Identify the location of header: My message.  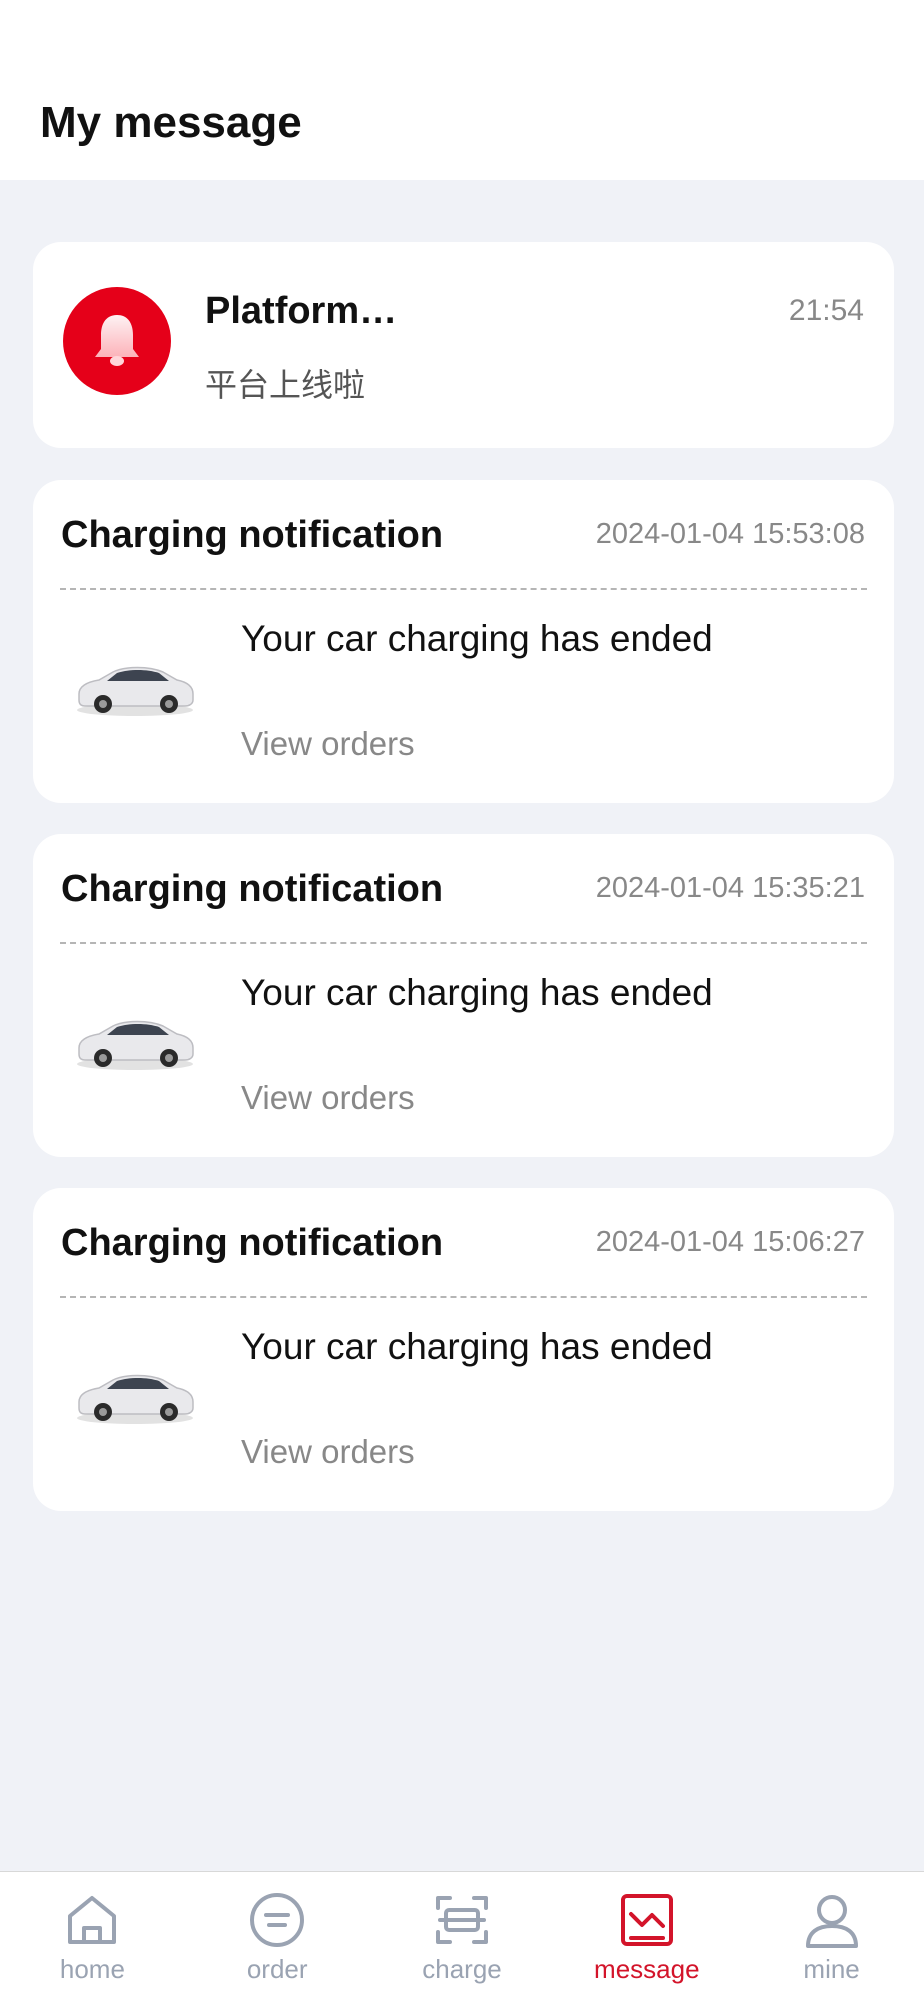
(462, 90).